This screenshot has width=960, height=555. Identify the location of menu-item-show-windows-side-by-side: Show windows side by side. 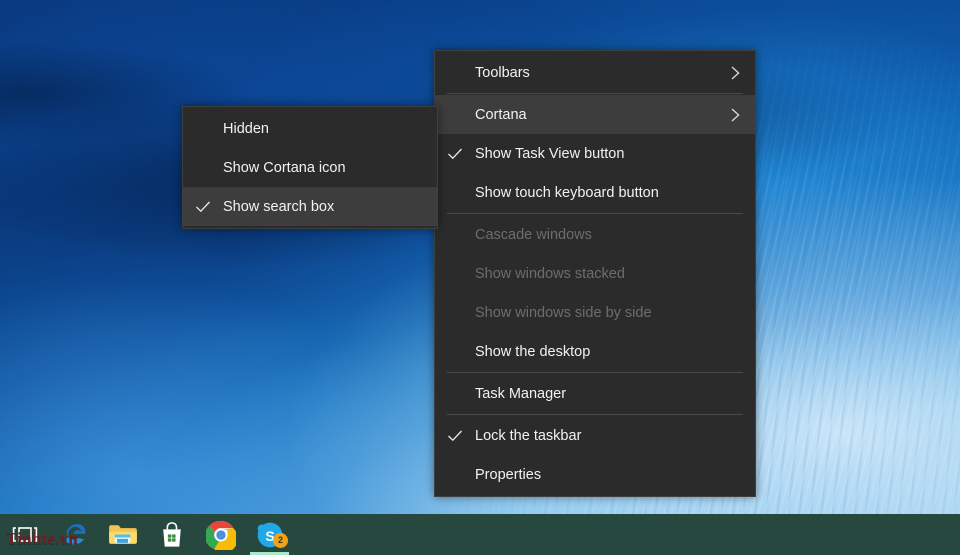
(595, 312).